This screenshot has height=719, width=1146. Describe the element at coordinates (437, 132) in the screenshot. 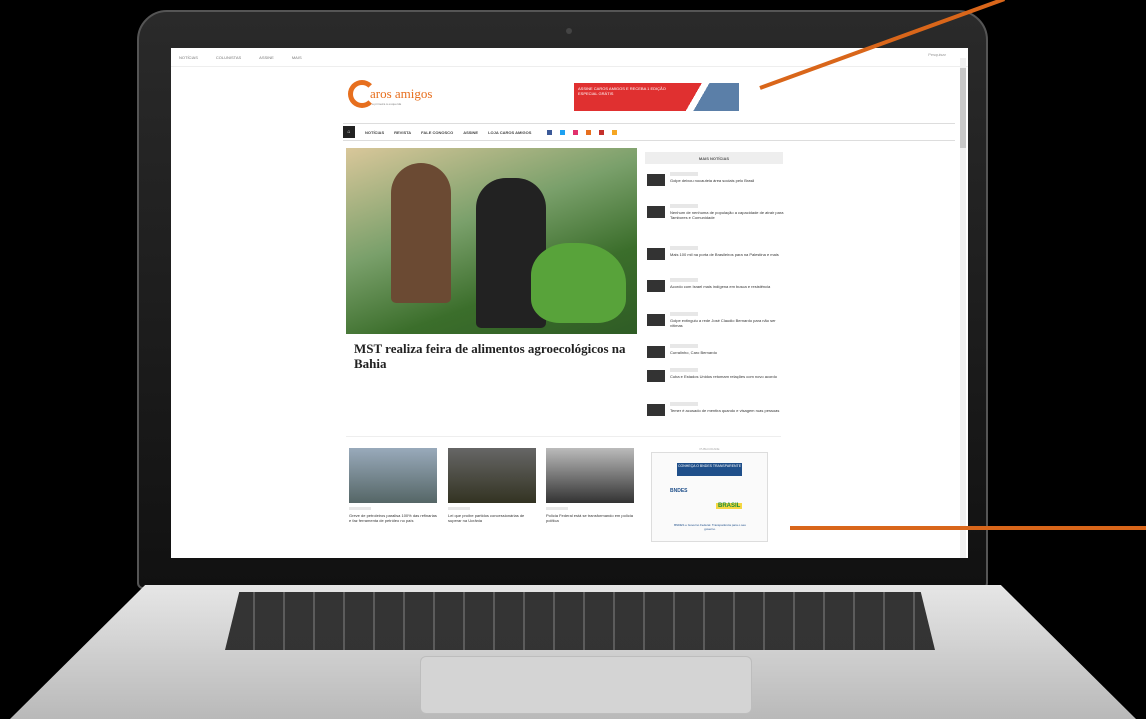

I see `nav-item-fale-conosco: FALE CONOSCO` at that location.